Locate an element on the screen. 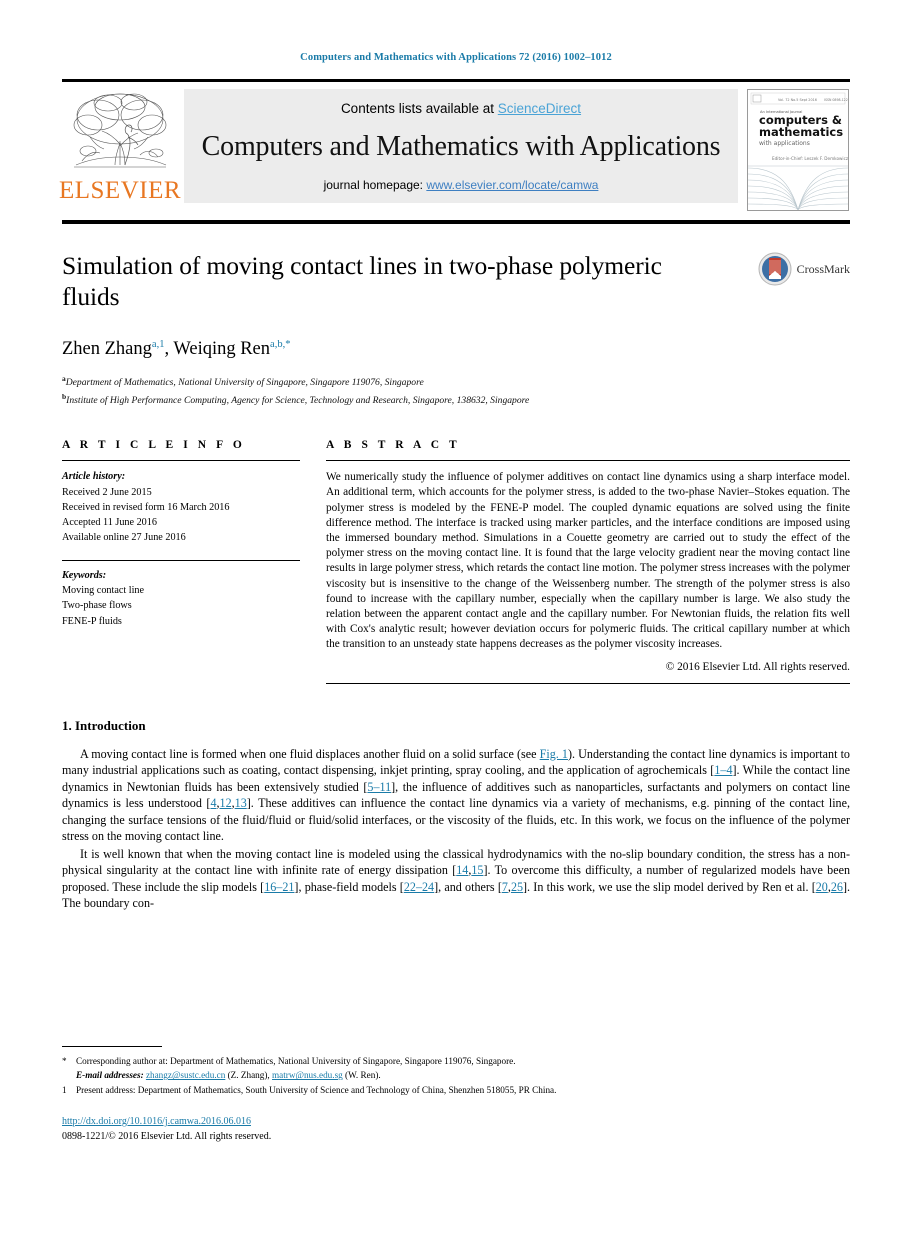  abstract-rule is located at coordinates (588, 461).